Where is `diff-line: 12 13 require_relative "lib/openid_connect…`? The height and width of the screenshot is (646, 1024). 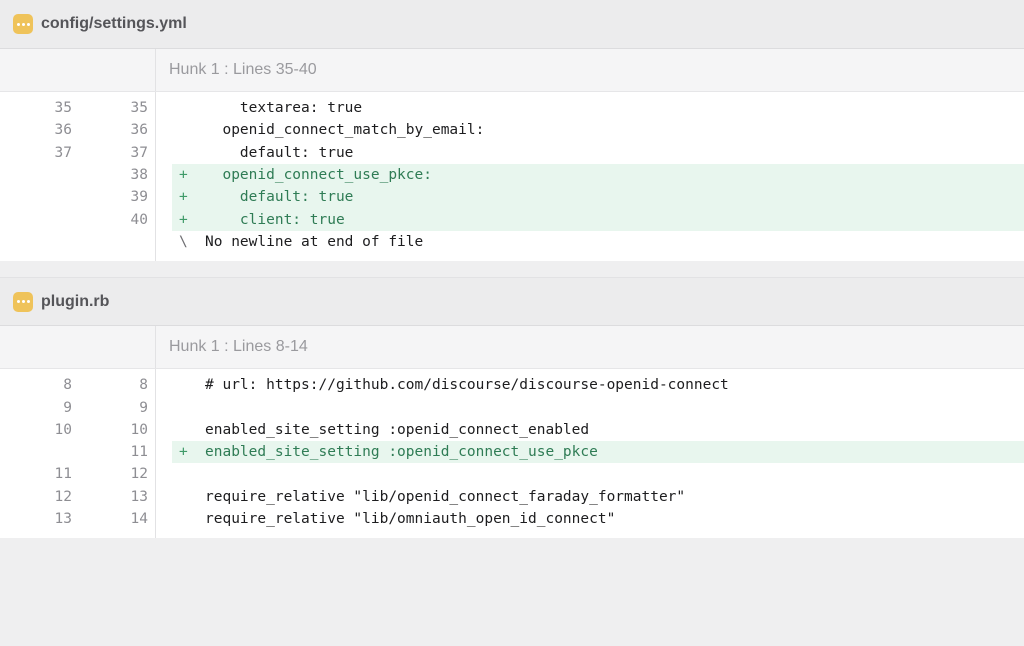
diff-line: 12 13 require_relative "lib/openid_connect… is located at coordinates (512, 497).